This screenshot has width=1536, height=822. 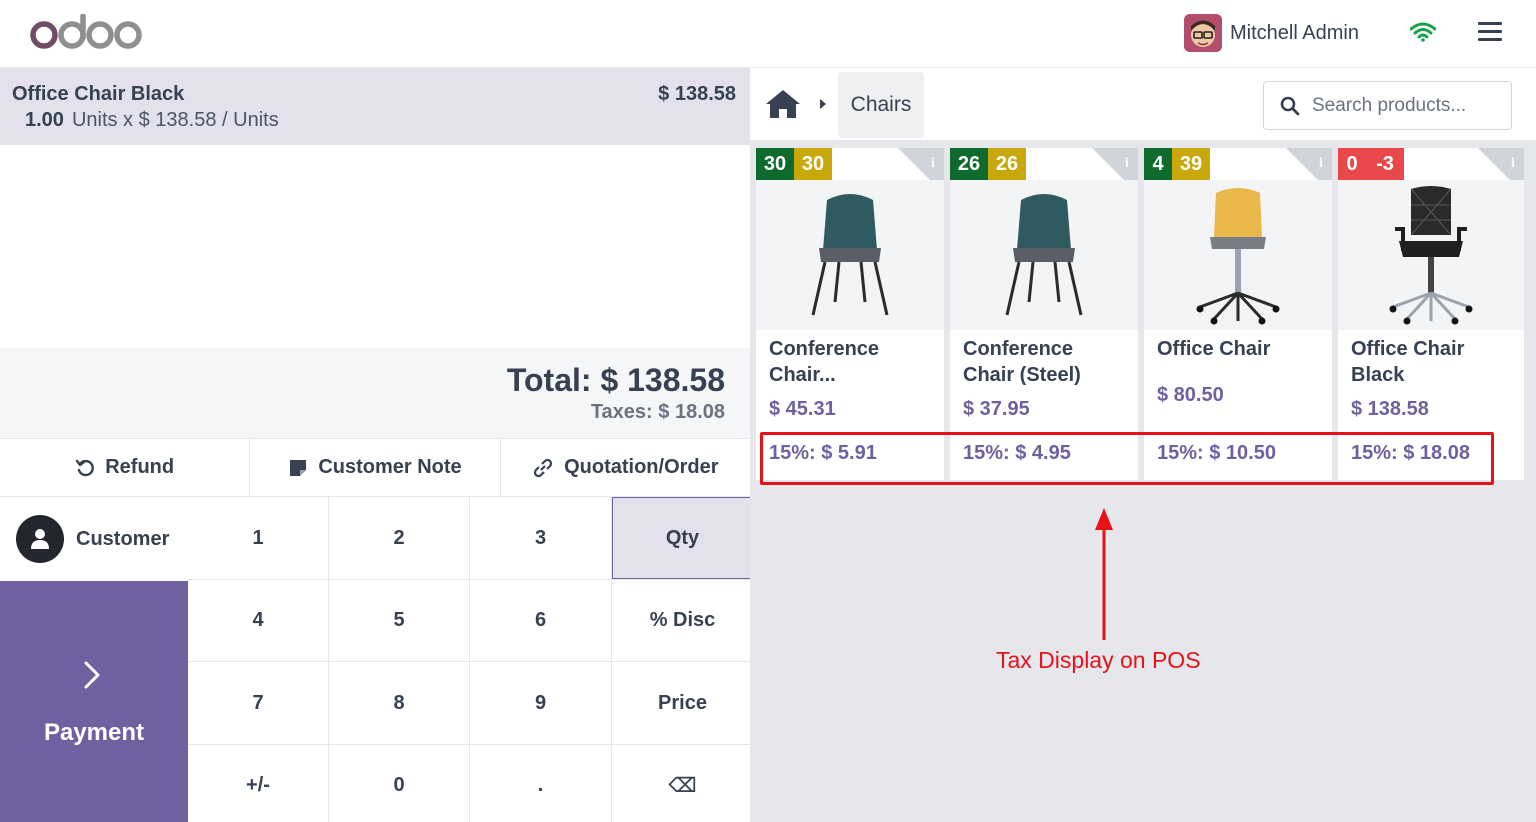 I want to click on order-totals: Total: $ 138.58 Taxes: $ 18.08, so click(x=375, y=393).